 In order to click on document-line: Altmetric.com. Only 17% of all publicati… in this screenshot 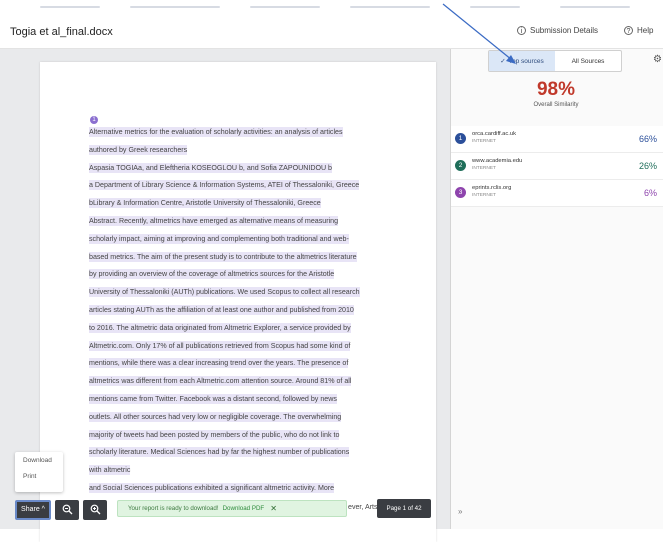, I will do `click(220, 345)`.